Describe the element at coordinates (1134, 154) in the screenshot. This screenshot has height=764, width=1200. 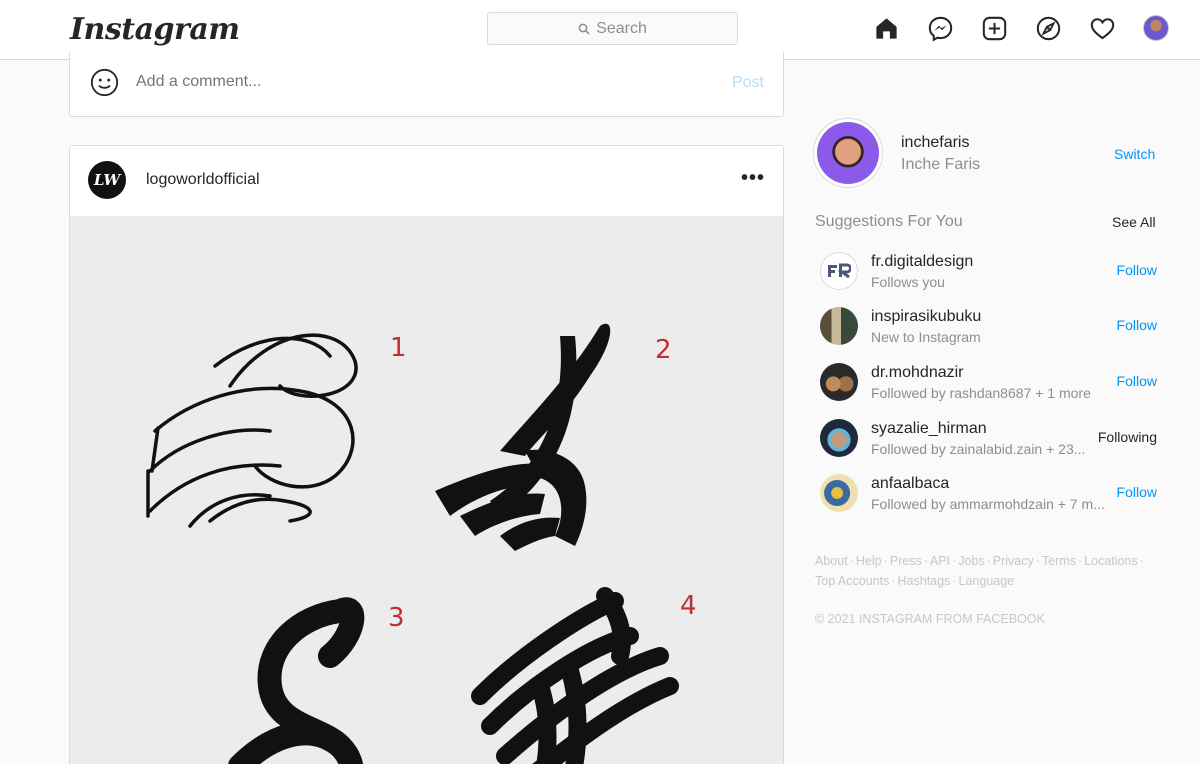
I see `switch-account-button: Switch` at that location.